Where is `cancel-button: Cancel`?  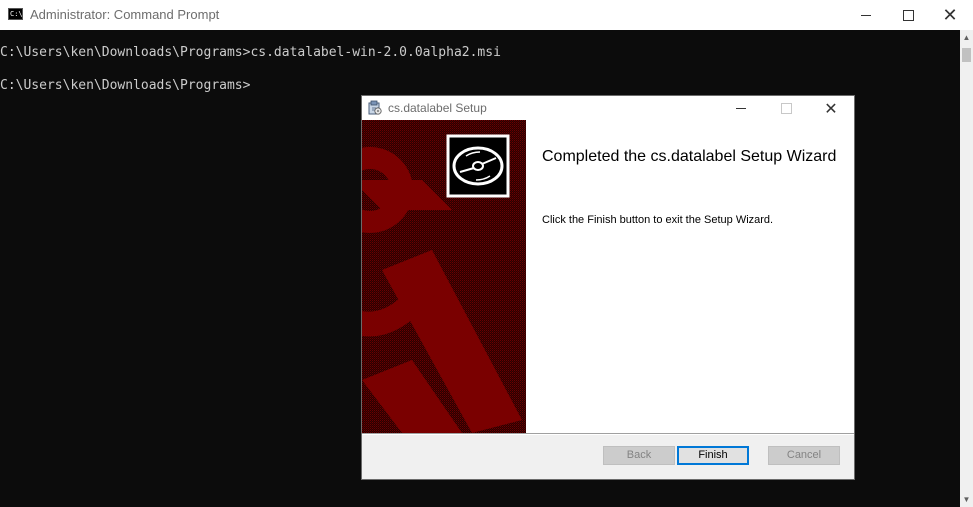
cancel-button: Cancel is located at coordinates (804, 455).